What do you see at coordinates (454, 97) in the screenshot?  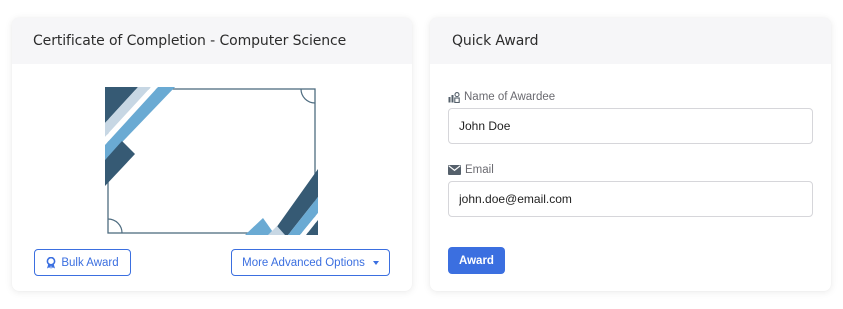 I see `name-tag-icon` at bounding box center [454, 97].